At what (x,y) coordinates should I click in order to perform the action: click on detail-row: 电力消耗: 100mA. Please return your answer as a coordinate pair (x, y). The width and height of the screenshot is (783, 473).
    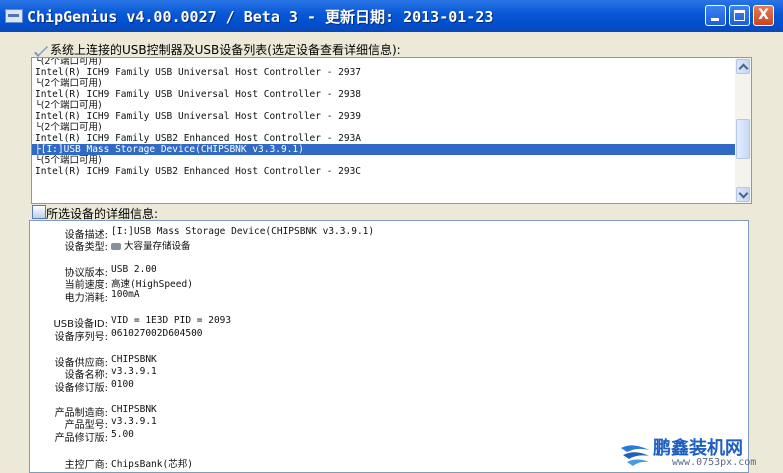
    Looking at the image, I should click on (310, 296).